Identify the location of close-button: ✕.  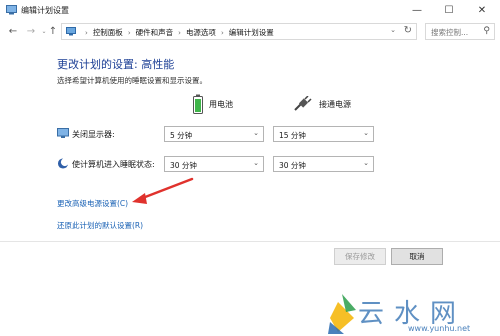
(482, 10).